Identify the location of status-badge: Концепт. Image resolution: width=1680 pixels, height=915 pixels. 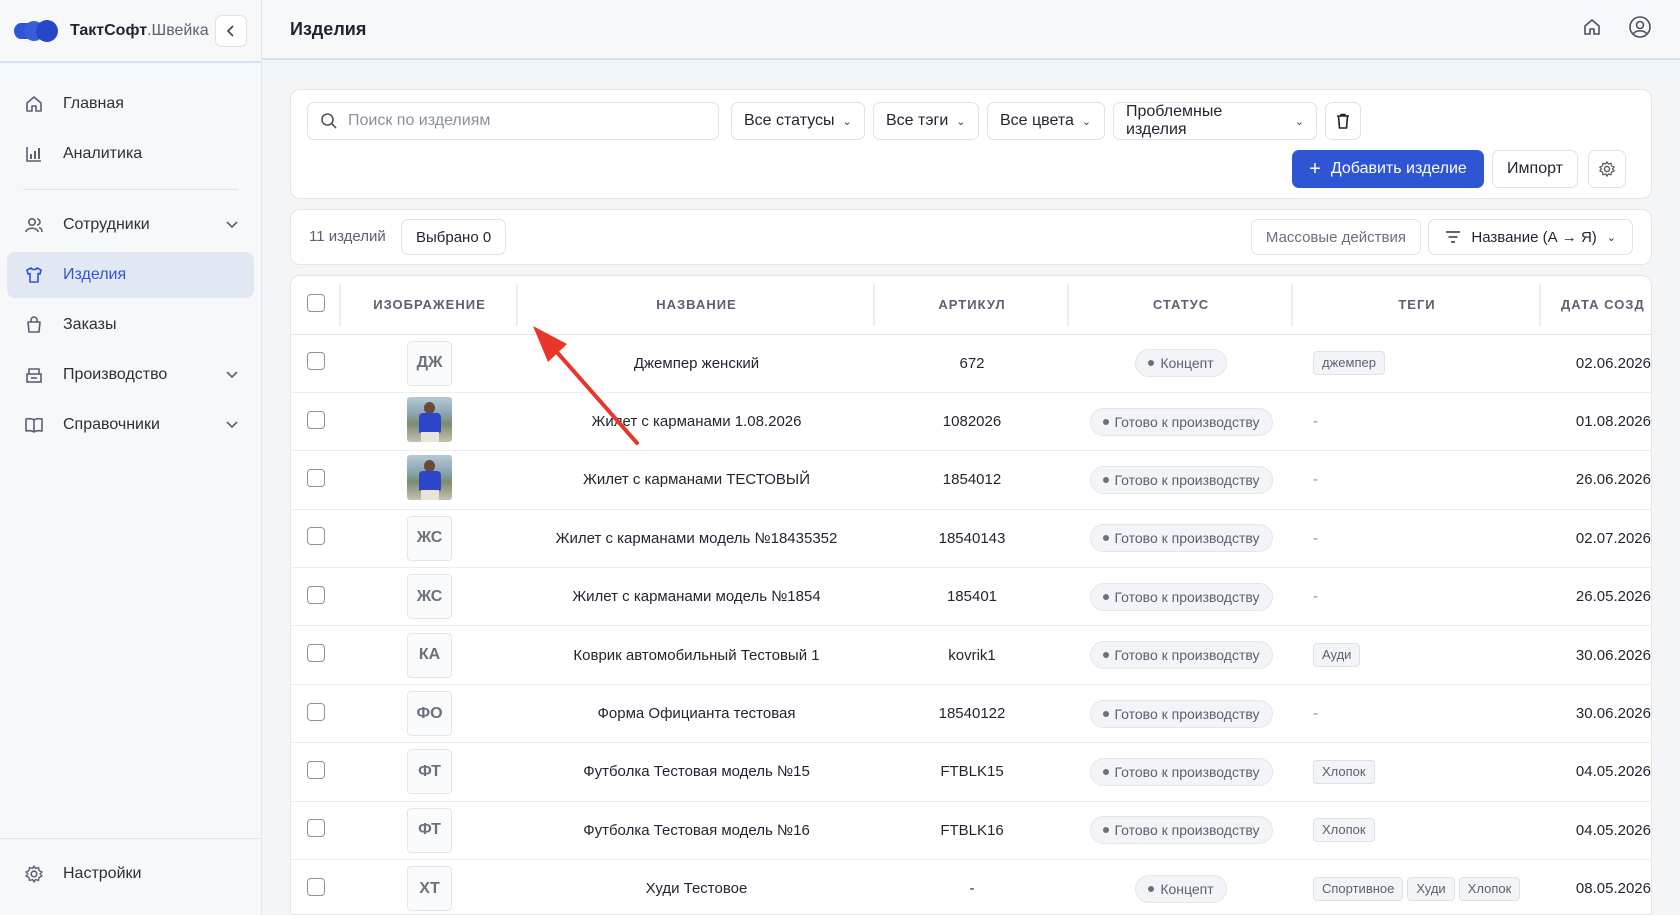
(1181, 888).